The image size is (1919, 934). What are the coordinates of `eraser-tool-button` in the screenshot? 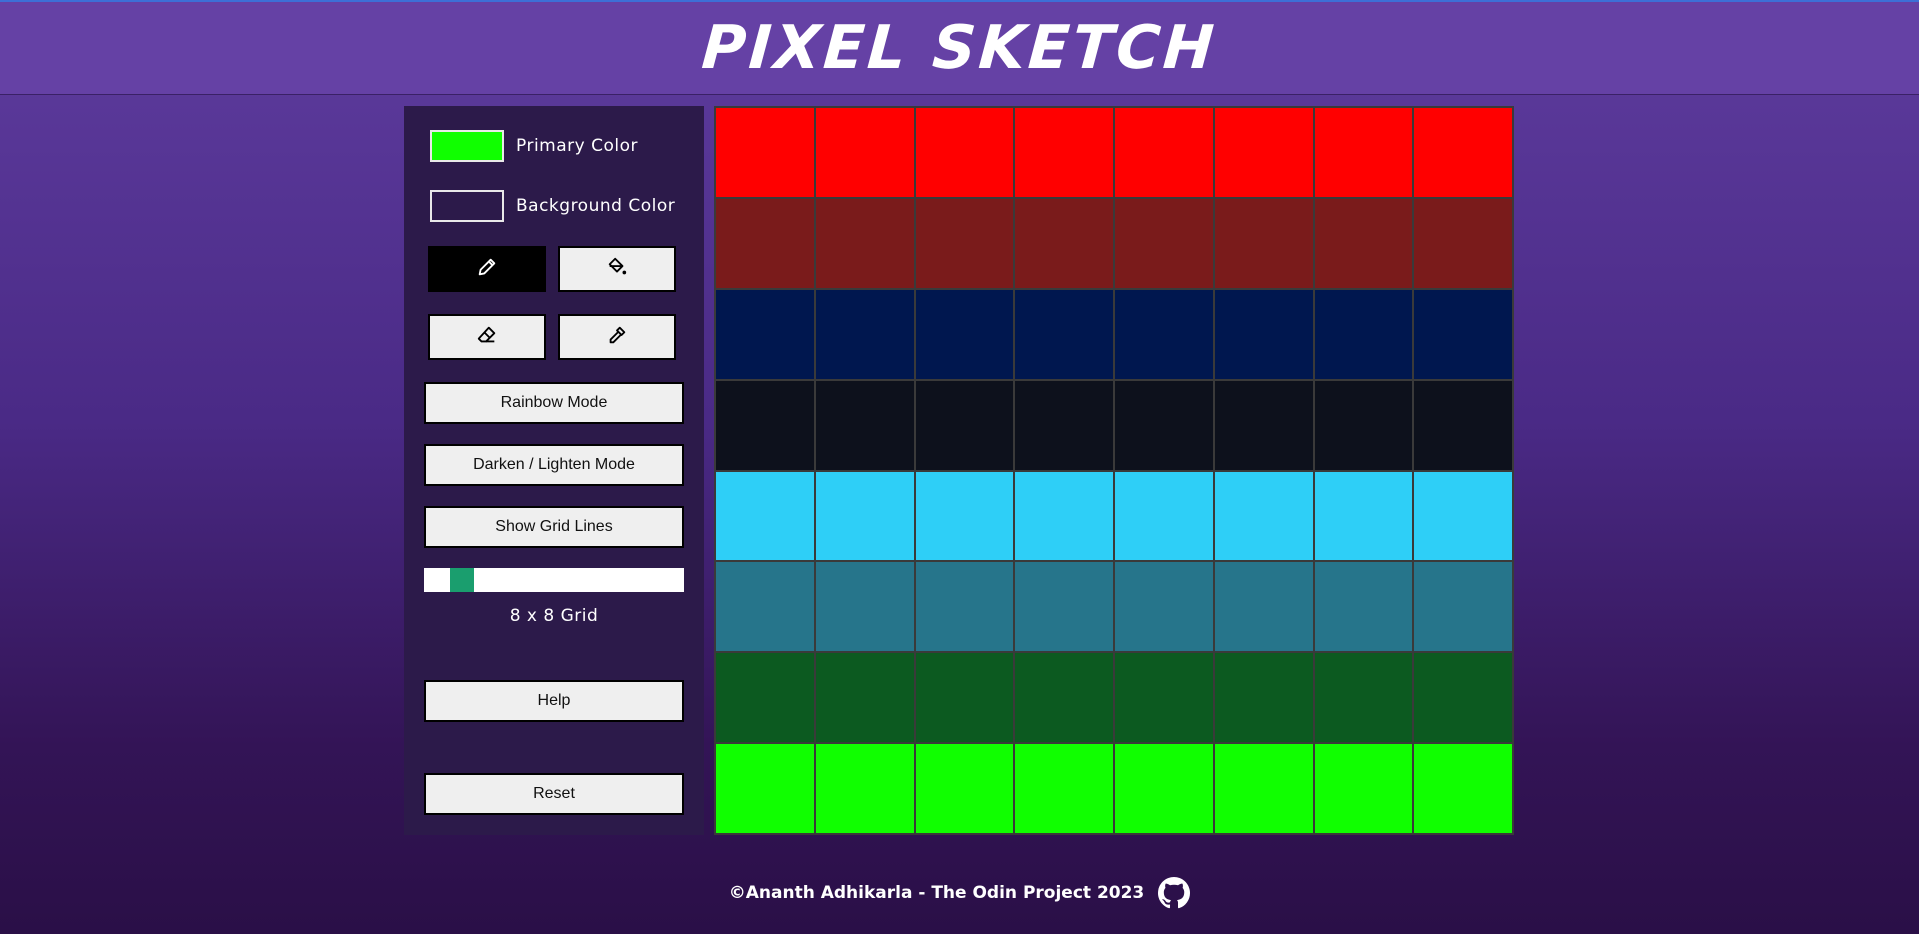 It's located at (487, 337).